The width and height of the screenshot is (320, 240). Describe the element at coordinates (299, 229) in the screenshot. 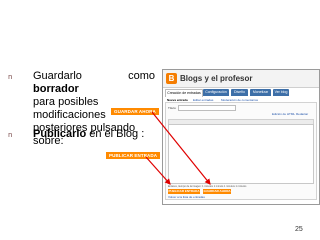

I see `page-number: 25` at that location.